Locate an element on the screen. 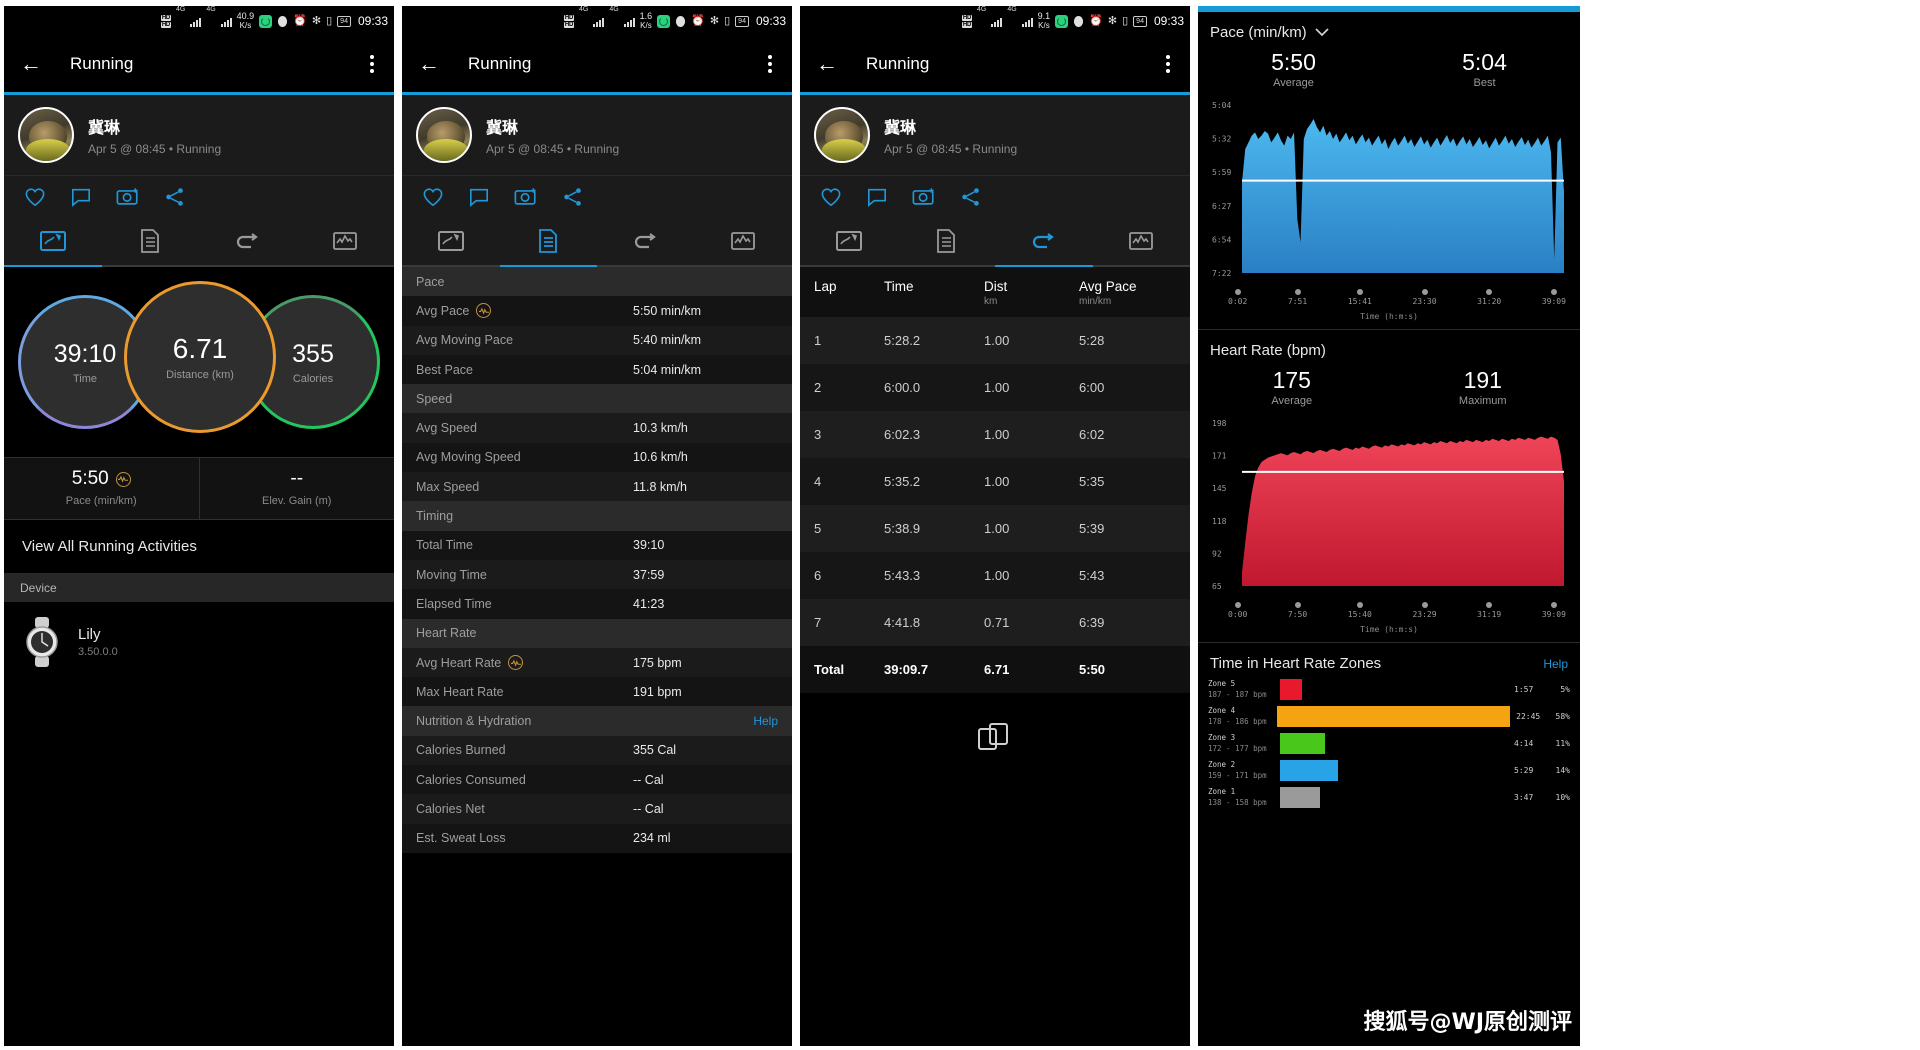 The image size is (1920, 1050). laps-loop-icon is located at coordinates (645, 241).